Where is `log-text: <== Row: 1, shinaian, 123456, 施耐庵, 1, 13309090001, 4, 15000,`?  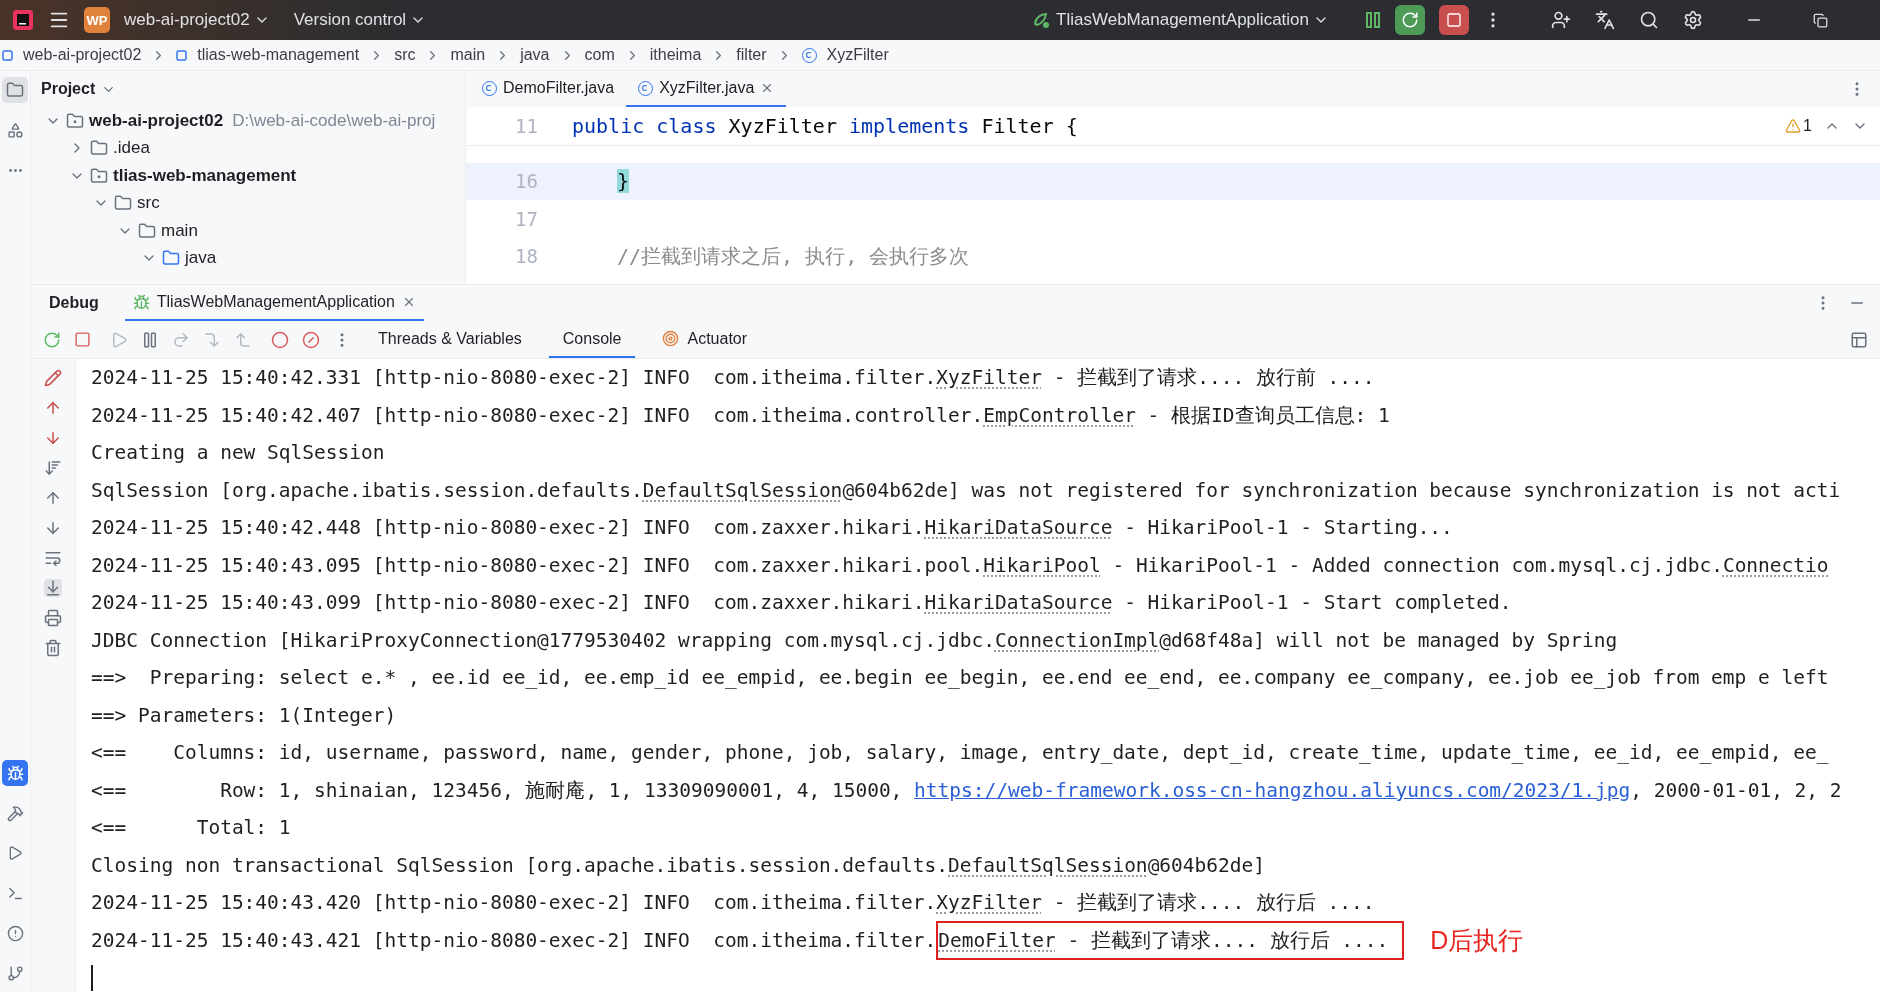 log-text: <== Row: 1, shinaian, 123456, 施耐庵, 1, 13309090001, 4, 15000, is located at coordinates (497, 790).